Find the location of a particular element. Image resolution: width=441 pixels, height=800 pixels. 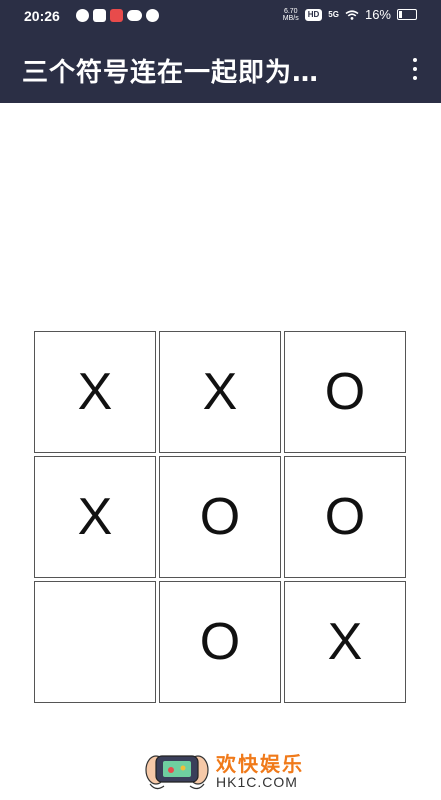

status-bar: 20:26 6.70 MB/s HD 5G 16% is located at coordinates (220, 17).